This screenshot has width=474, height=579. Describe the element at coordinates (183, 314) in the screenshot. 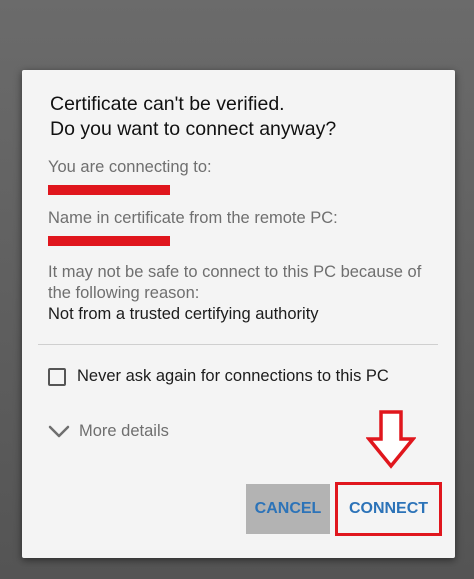

I see `reason-text: Not from a trusted certifying authority` at that location.